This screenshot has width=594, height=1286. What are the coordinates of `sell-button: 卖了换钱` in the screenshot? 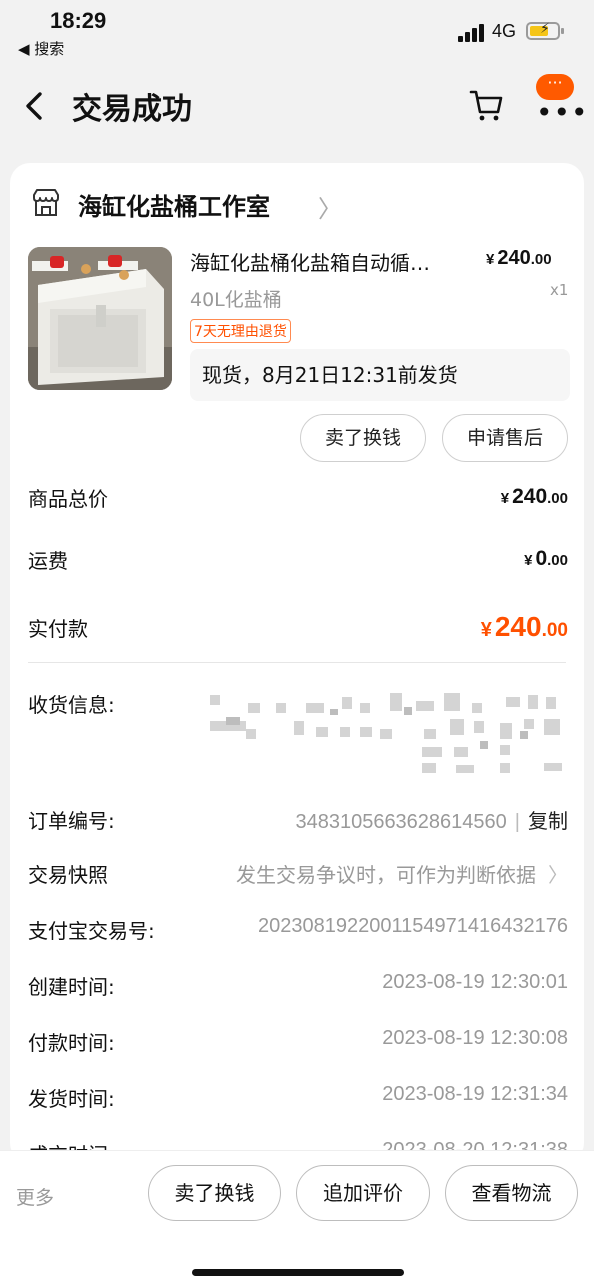 It's located at (363, 438).